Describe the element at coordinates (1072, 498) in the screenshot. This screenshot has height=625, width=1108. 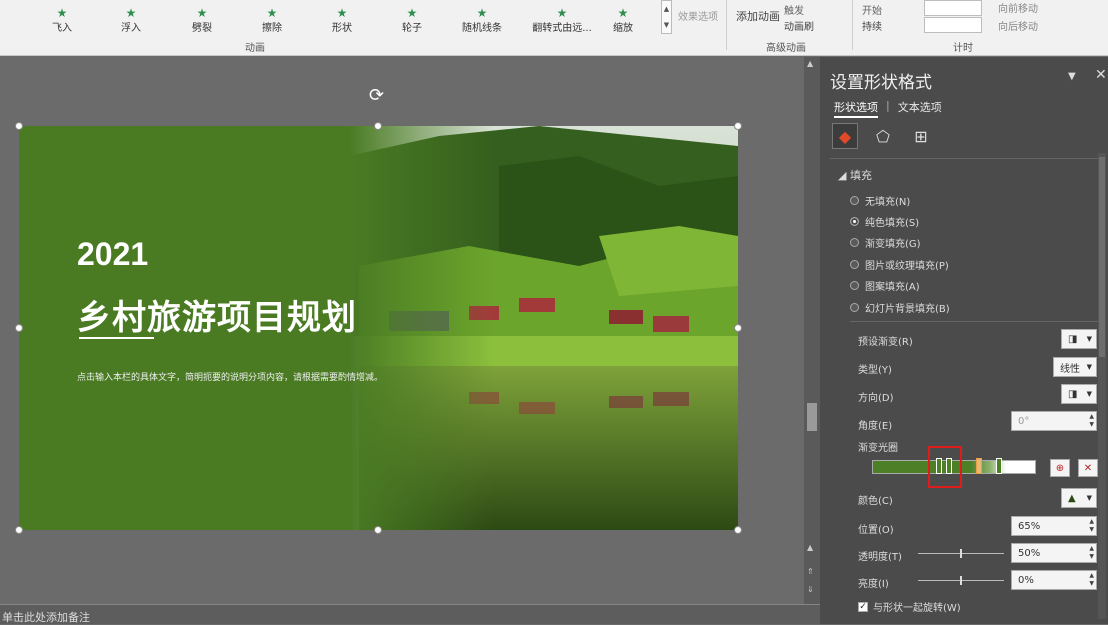
I see `paint-bucket-icon: ▲` at that location.